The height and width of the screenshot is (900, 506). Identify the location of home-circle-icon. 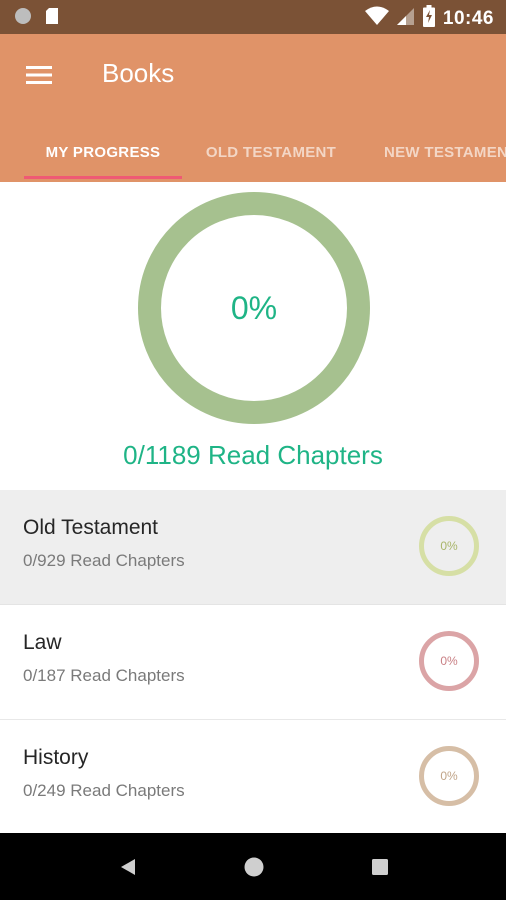
(254, 867).